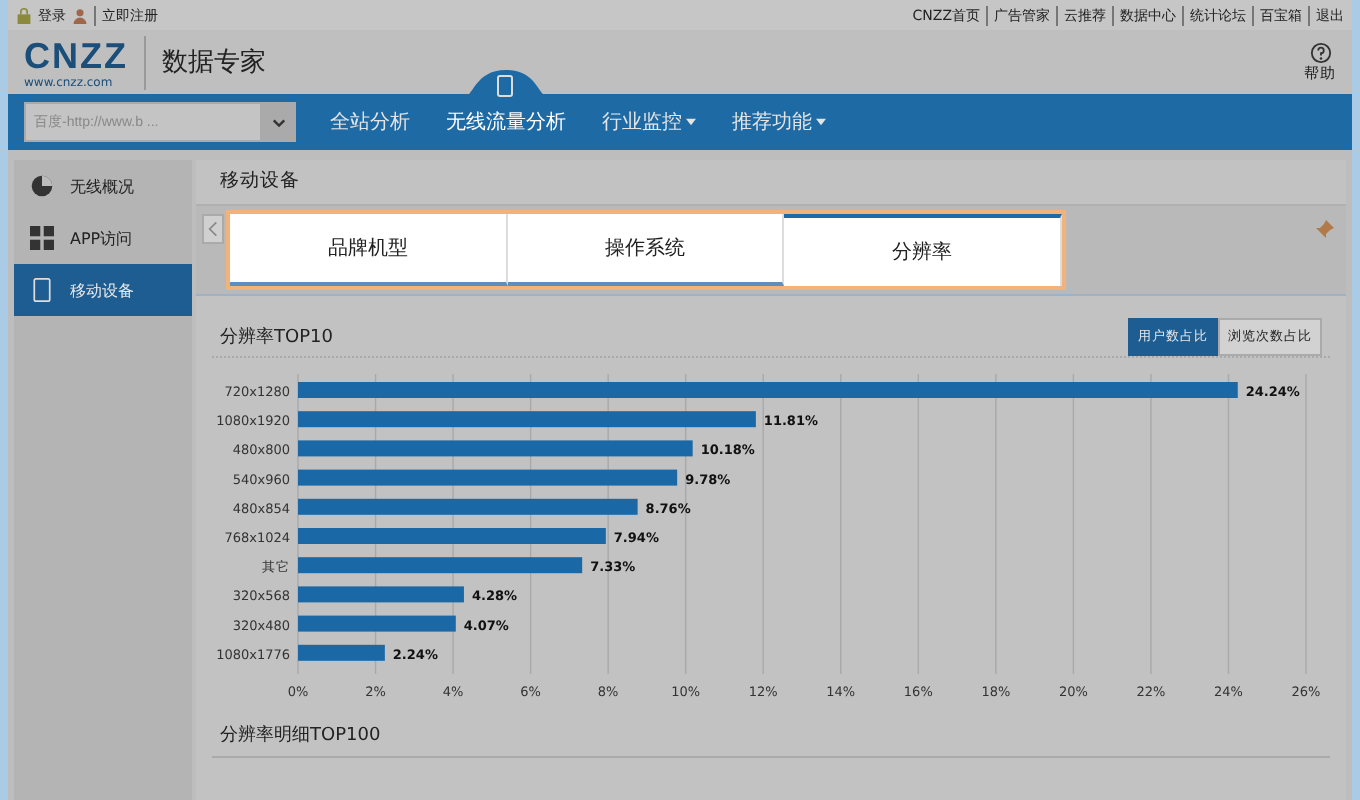  Describe the element at coordinates (1320, 52) in the screenshot. I see `help-icon` at that location.